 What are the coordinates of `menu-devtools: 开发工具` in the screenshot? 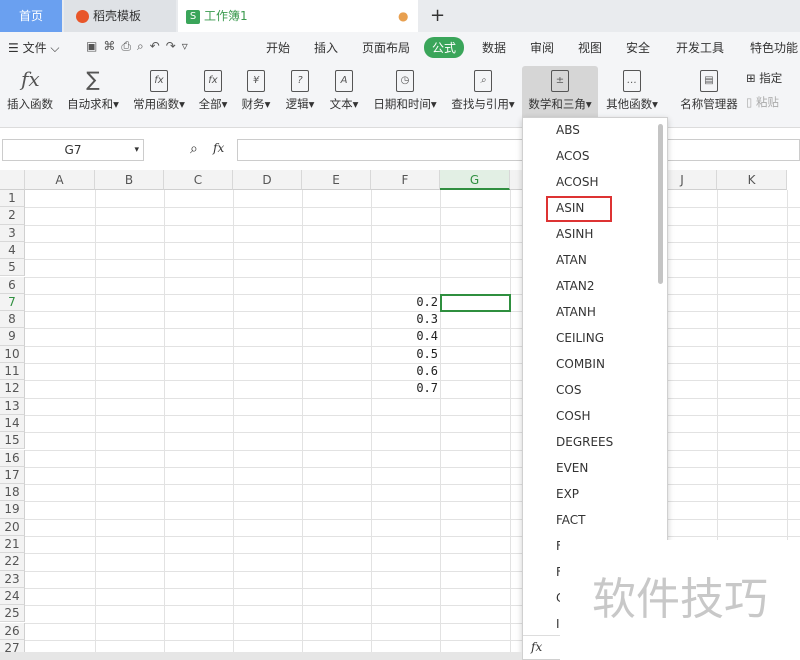 It's located at (700, 47).